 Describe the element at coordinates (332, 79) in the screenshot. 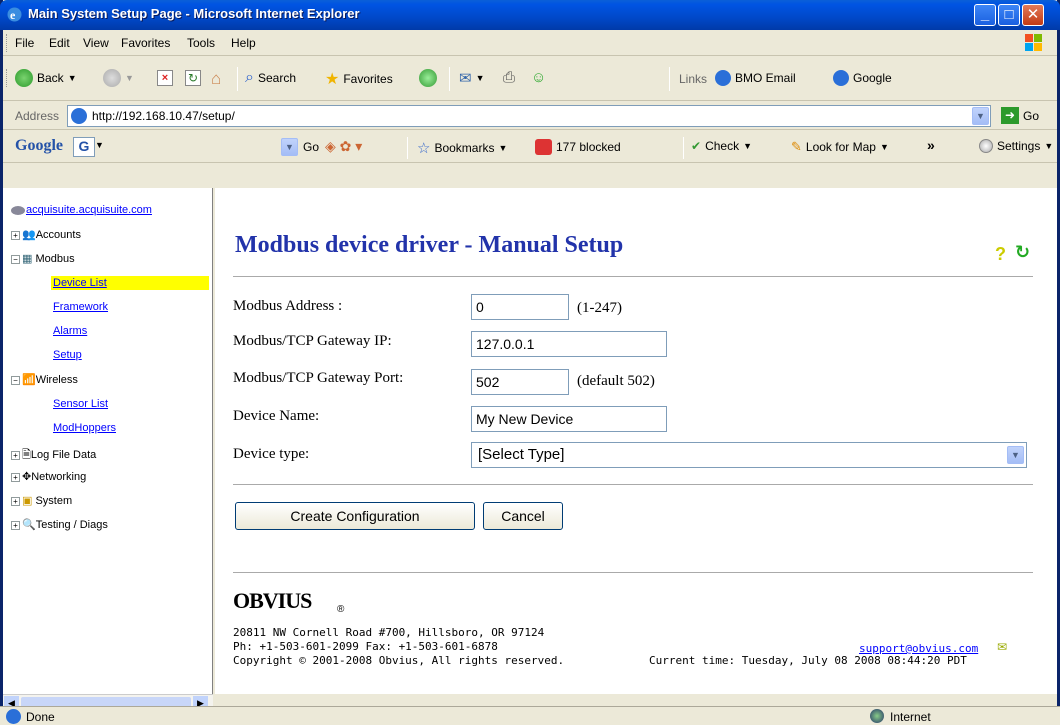

I see `star-icon: ★` at that location.